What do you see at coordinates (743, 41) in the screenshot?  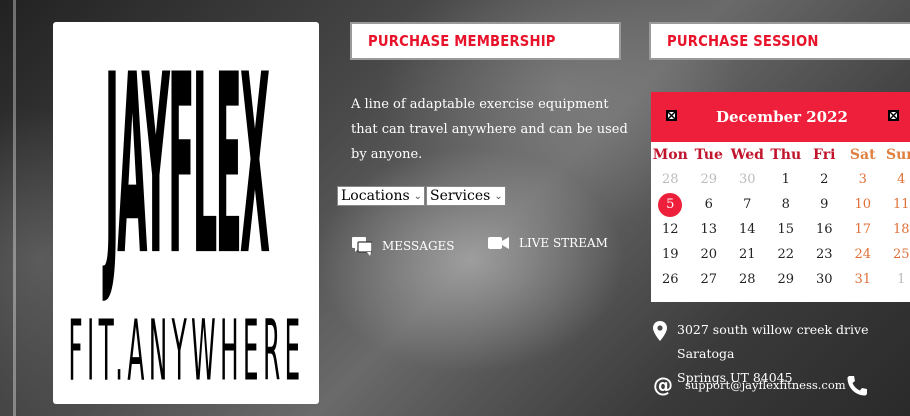 I see `purchase-session-label: PURCHASE SESSION` at bounding box center [743, 41].